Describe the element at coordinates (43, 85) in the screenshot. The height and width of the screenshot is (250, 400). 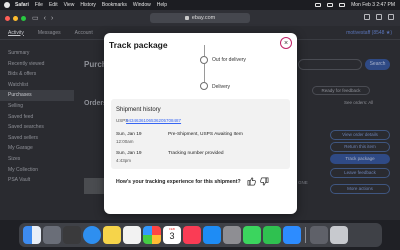
I see `sidebar-item-watchlist: Watchlist` at that location.